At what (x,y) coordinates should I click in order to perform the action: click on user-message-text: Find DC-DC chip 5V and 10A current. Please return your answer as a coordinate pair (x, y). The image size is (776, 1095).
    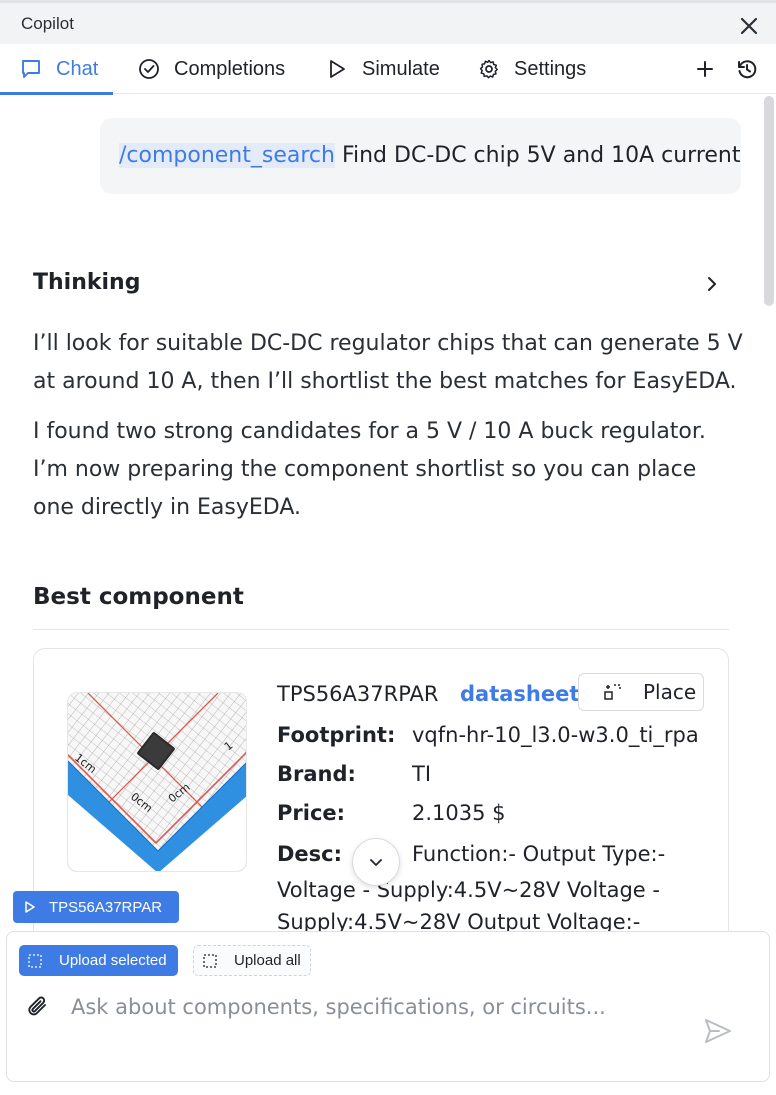
    Looking at the image, I should click on (537, 155).